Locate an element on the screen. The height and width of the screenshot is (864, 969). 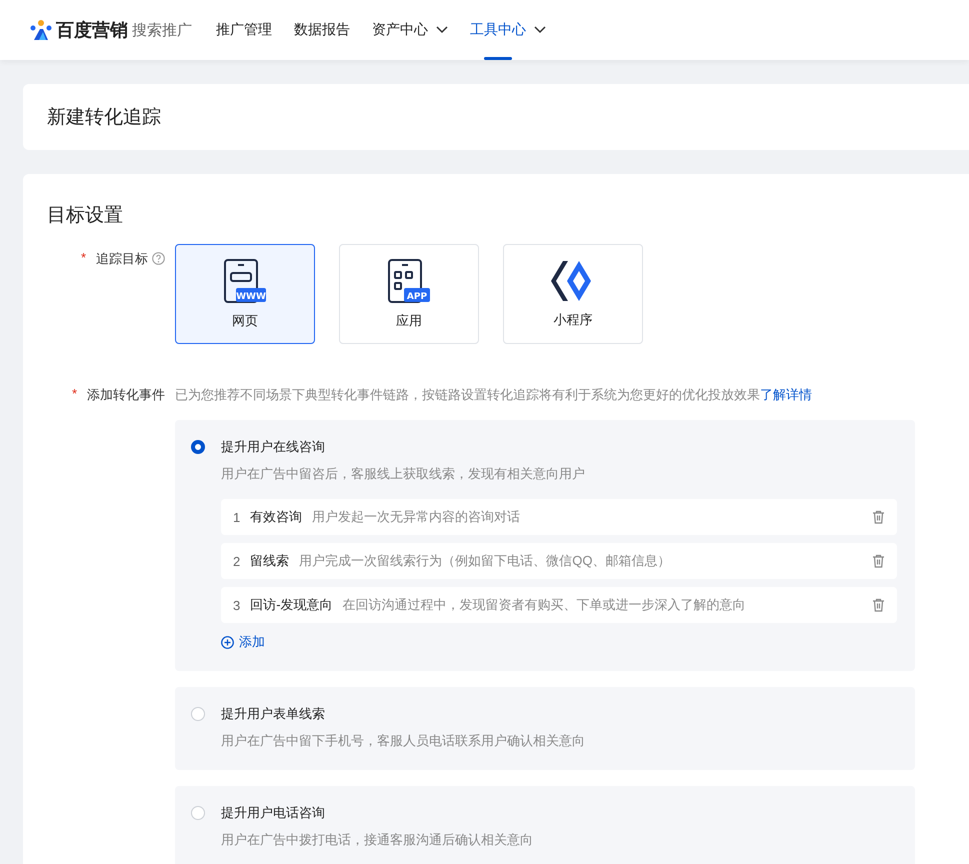
nav-tab: 工具中心 is located at coordinates (508, 30).